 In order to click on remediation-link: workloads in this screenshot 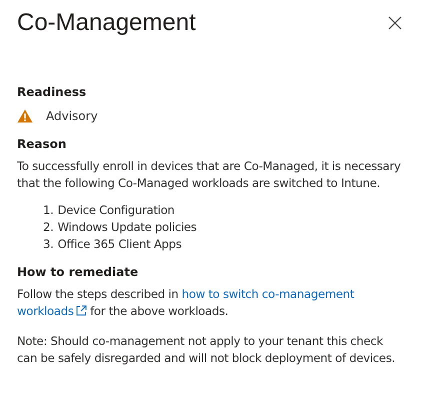, I will do `click(52, 311)`.